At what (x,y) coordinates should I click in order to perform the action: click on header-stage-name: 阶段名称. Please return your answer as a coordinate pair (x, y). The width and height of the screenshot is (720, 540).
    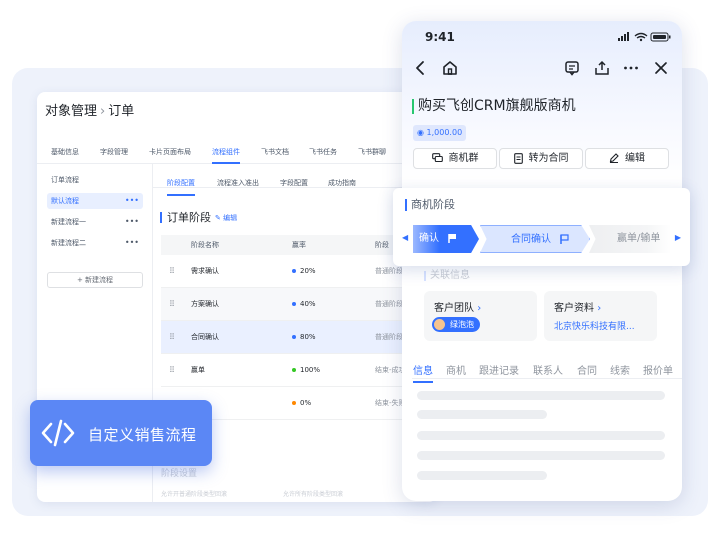
    Looking at the image, I should click on (205, 245).